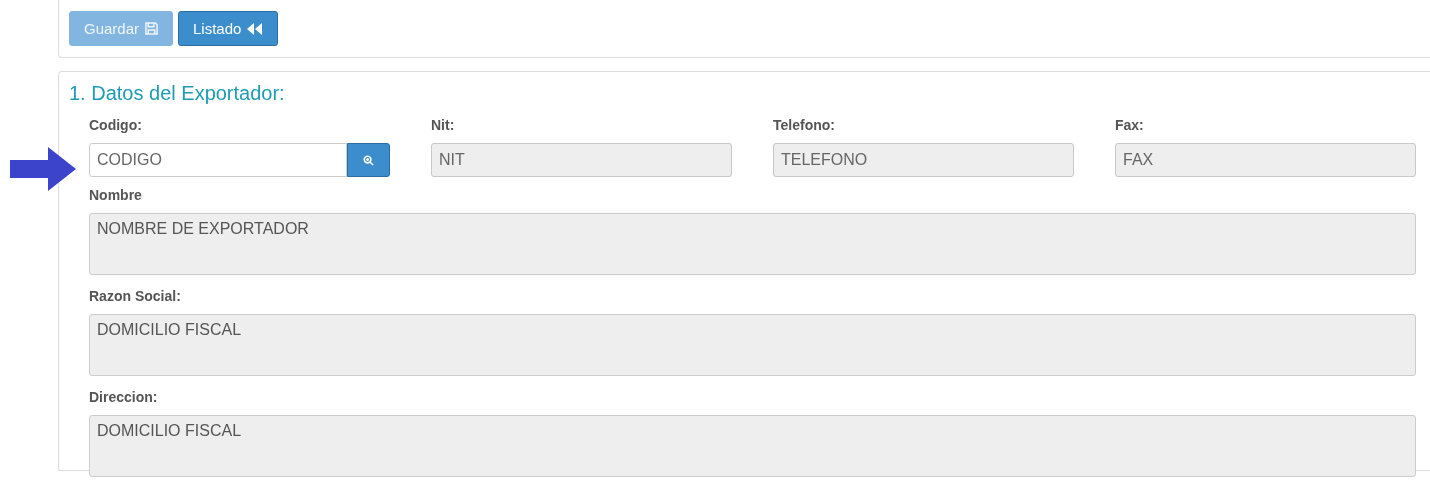 The image size is (1430, 481). Describe the element at coordinates (443, 125) in the screenshot. I see `field-label: Nit:` at that location.